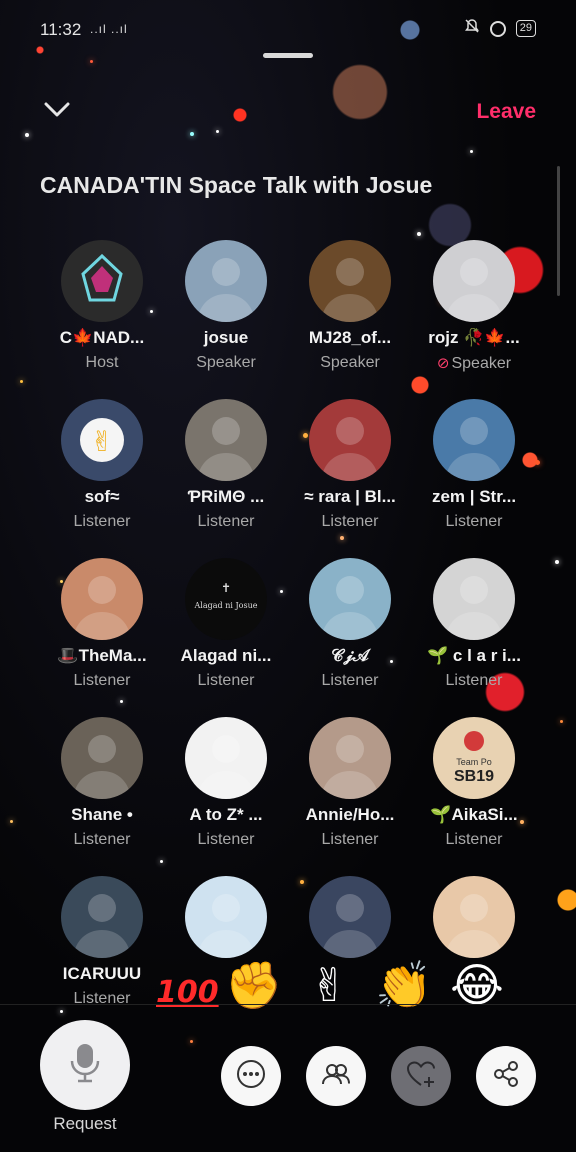 This screenshot has width=576, height=1152. I want to click on member-card: zem | Str... Listener, so click(474, 474).